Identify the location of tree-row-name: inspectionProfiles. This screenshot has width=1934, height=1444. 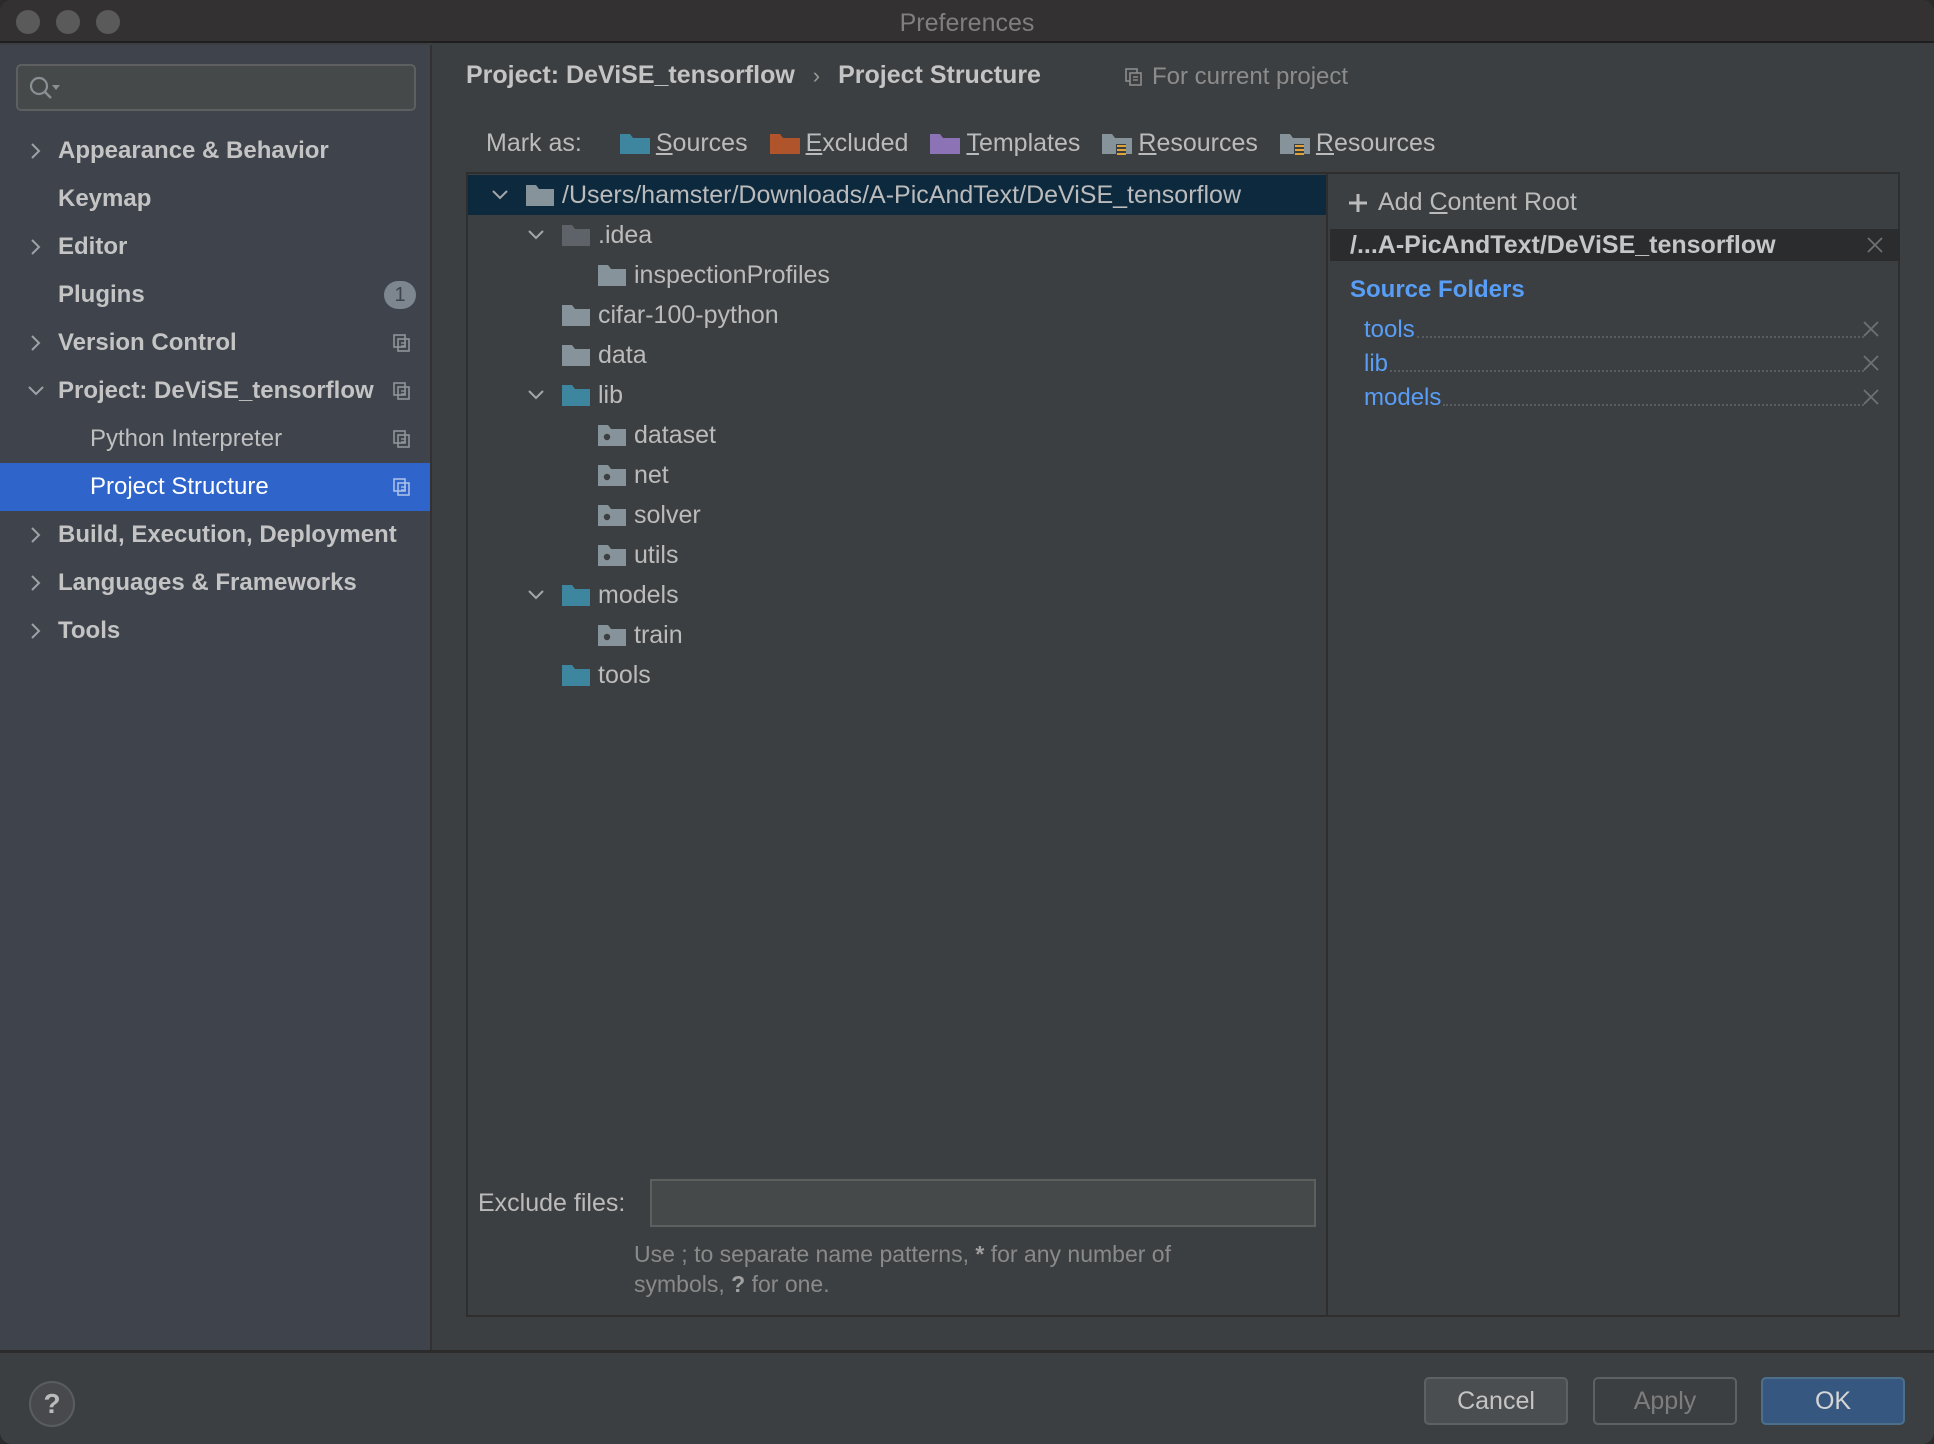
(732, 274).